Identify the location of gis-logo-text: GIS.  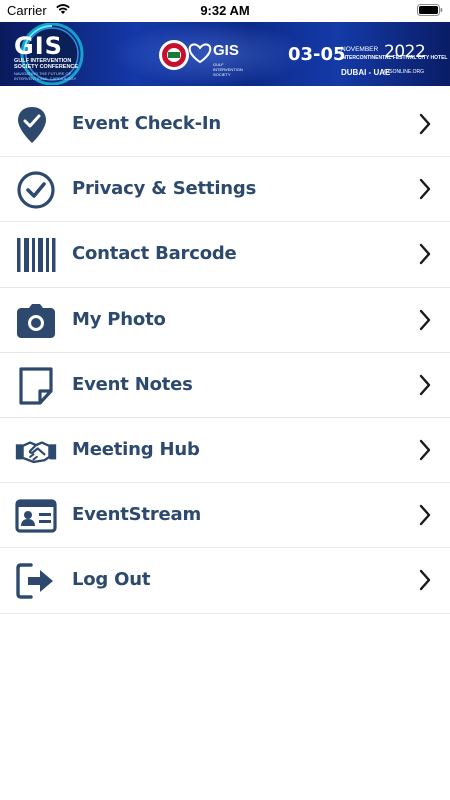
(38, 46).